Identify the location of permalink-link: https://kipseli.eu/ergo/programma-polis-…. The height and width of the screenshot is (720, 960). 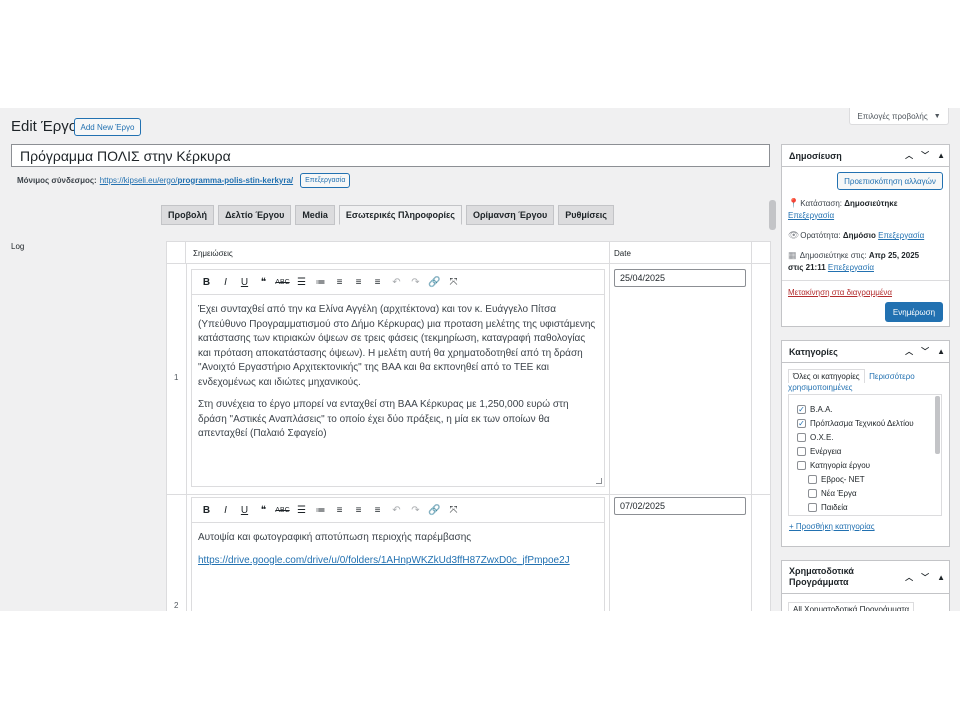
(196, 180).